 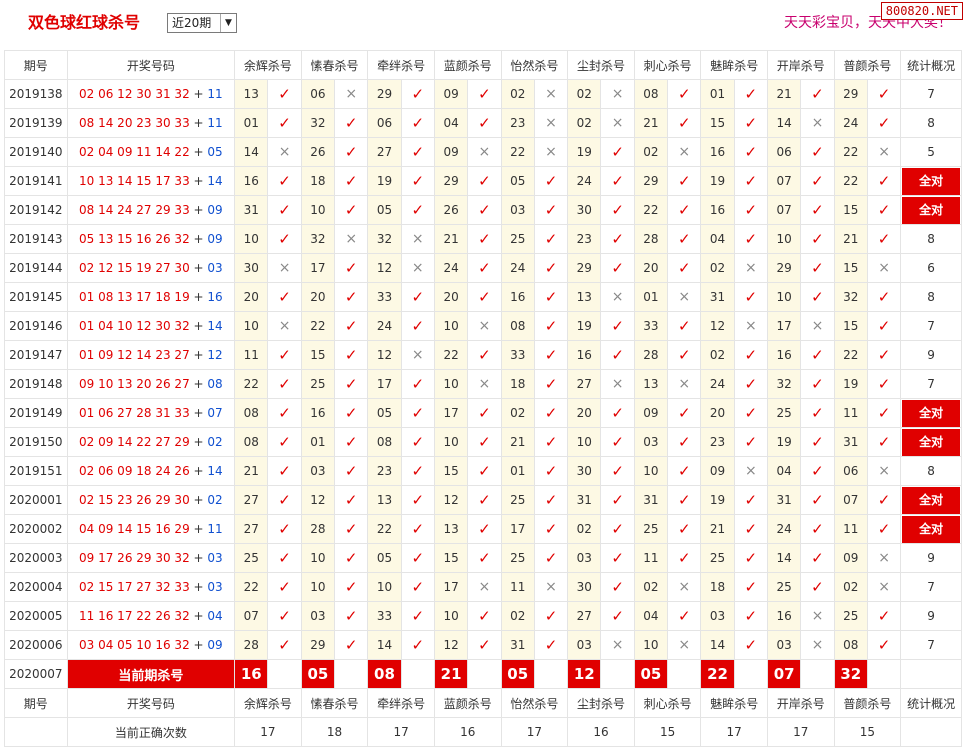 What do you see at coordinates (251, 210) in the screenshot?
I see `kill-number-cell: 31` at bounding box center [251, 210].